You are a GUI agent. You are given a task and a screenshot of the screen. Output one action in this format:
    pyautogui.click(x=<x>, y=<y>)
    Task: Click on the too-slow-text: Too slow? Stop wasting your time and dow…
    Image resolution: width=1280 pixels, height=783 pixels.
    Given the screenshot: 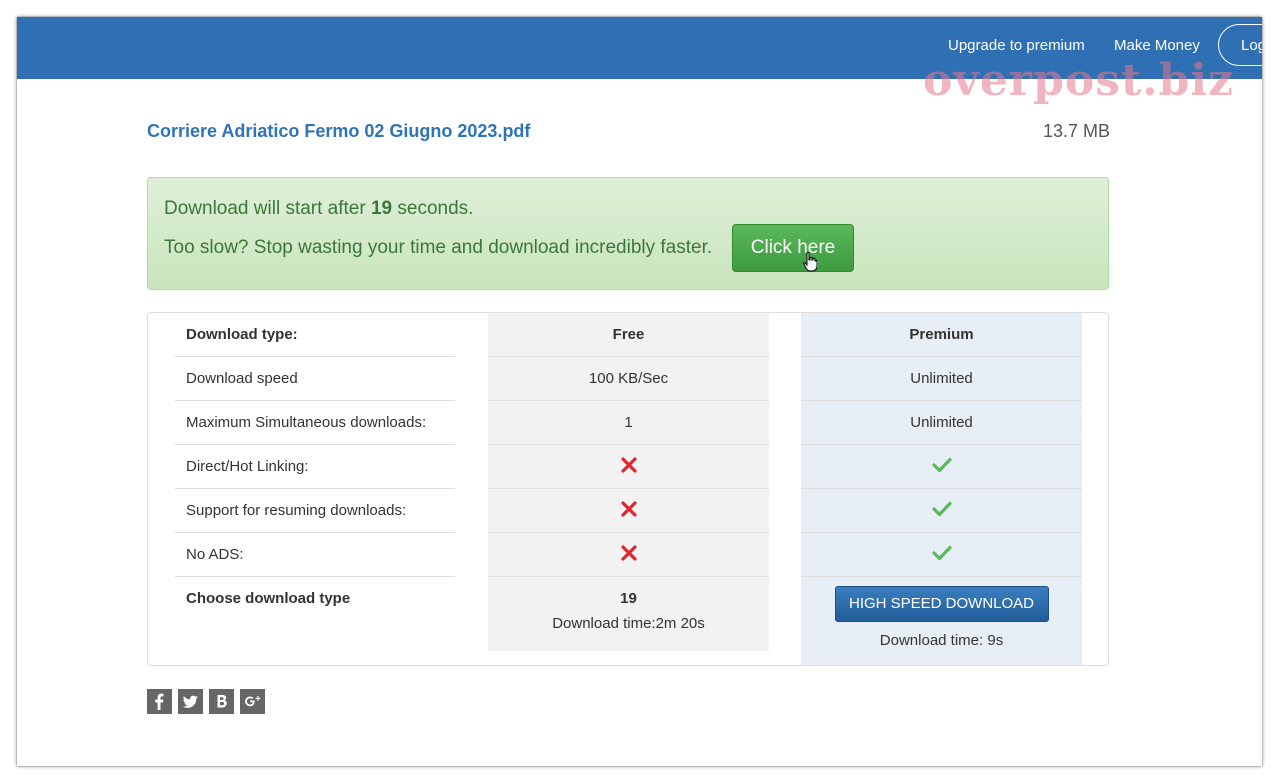 What is the action you would take?
    pyautogui.click(x=438, y=247)
    